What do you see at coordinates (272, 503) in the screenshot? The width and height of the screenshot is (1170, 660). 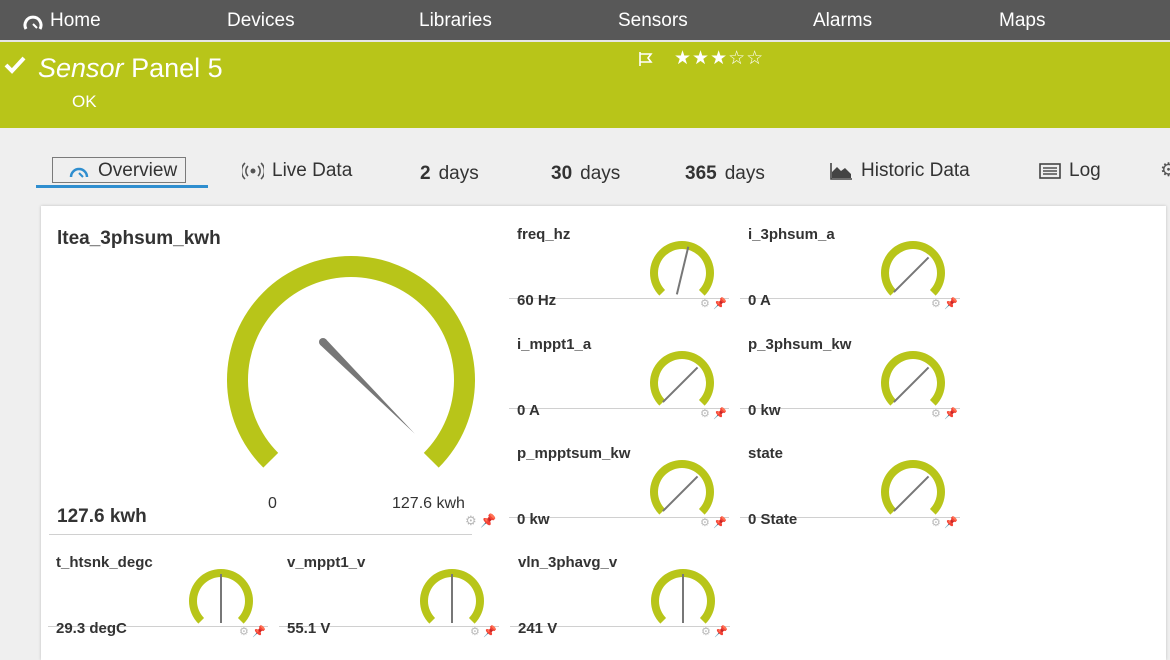 I see `main-gauge-min: 0` at bounding box center [272, 503].